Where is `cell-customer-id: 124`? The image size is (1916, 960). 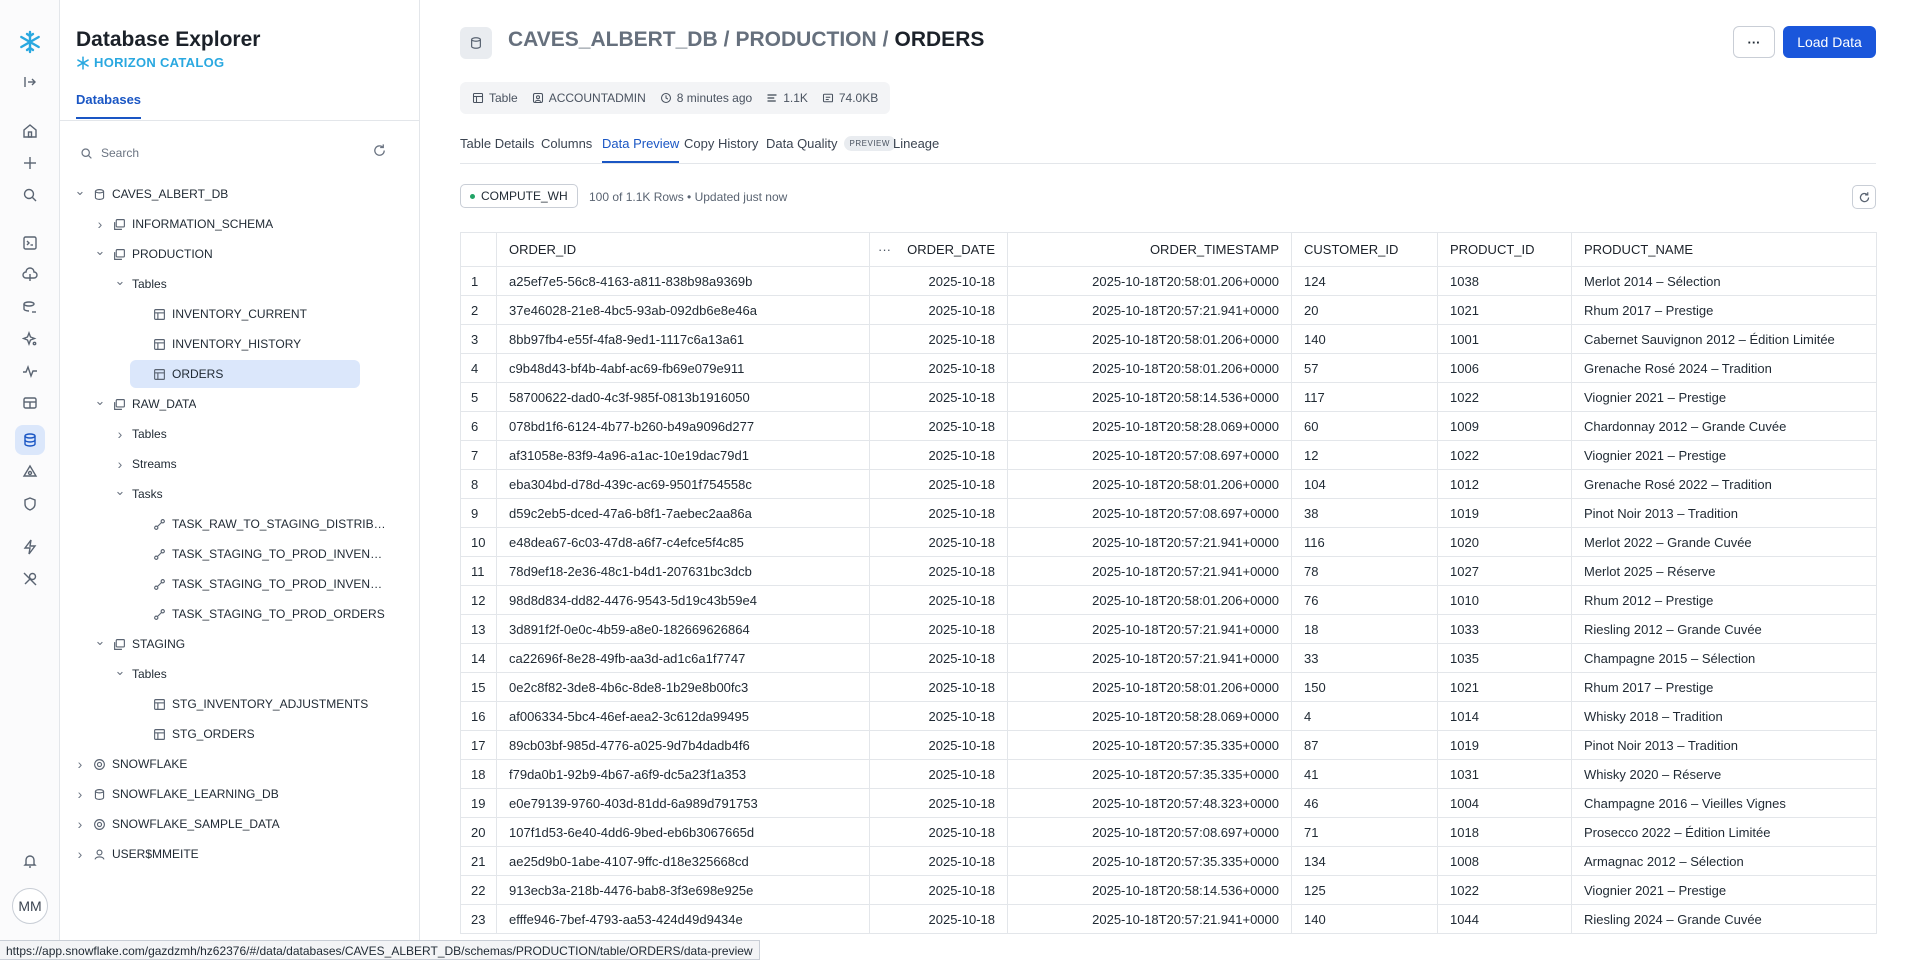
cell-customer-id: 124 is located at coordinates (1364, 281).